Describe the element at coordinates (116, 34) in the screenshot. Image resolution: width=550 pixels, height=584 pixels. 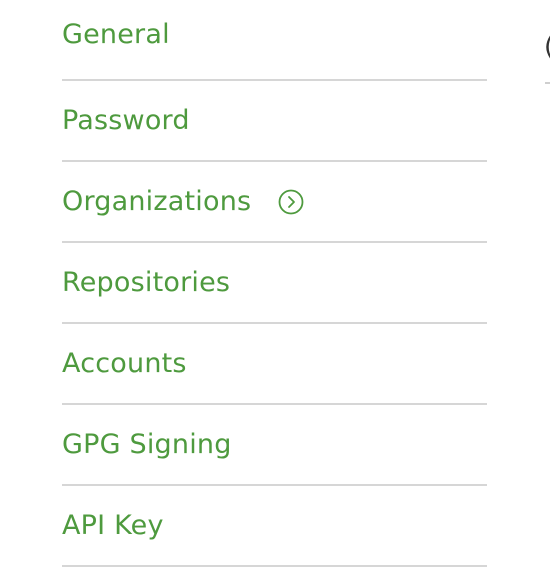
I see `nav-item-label: General` at that location.